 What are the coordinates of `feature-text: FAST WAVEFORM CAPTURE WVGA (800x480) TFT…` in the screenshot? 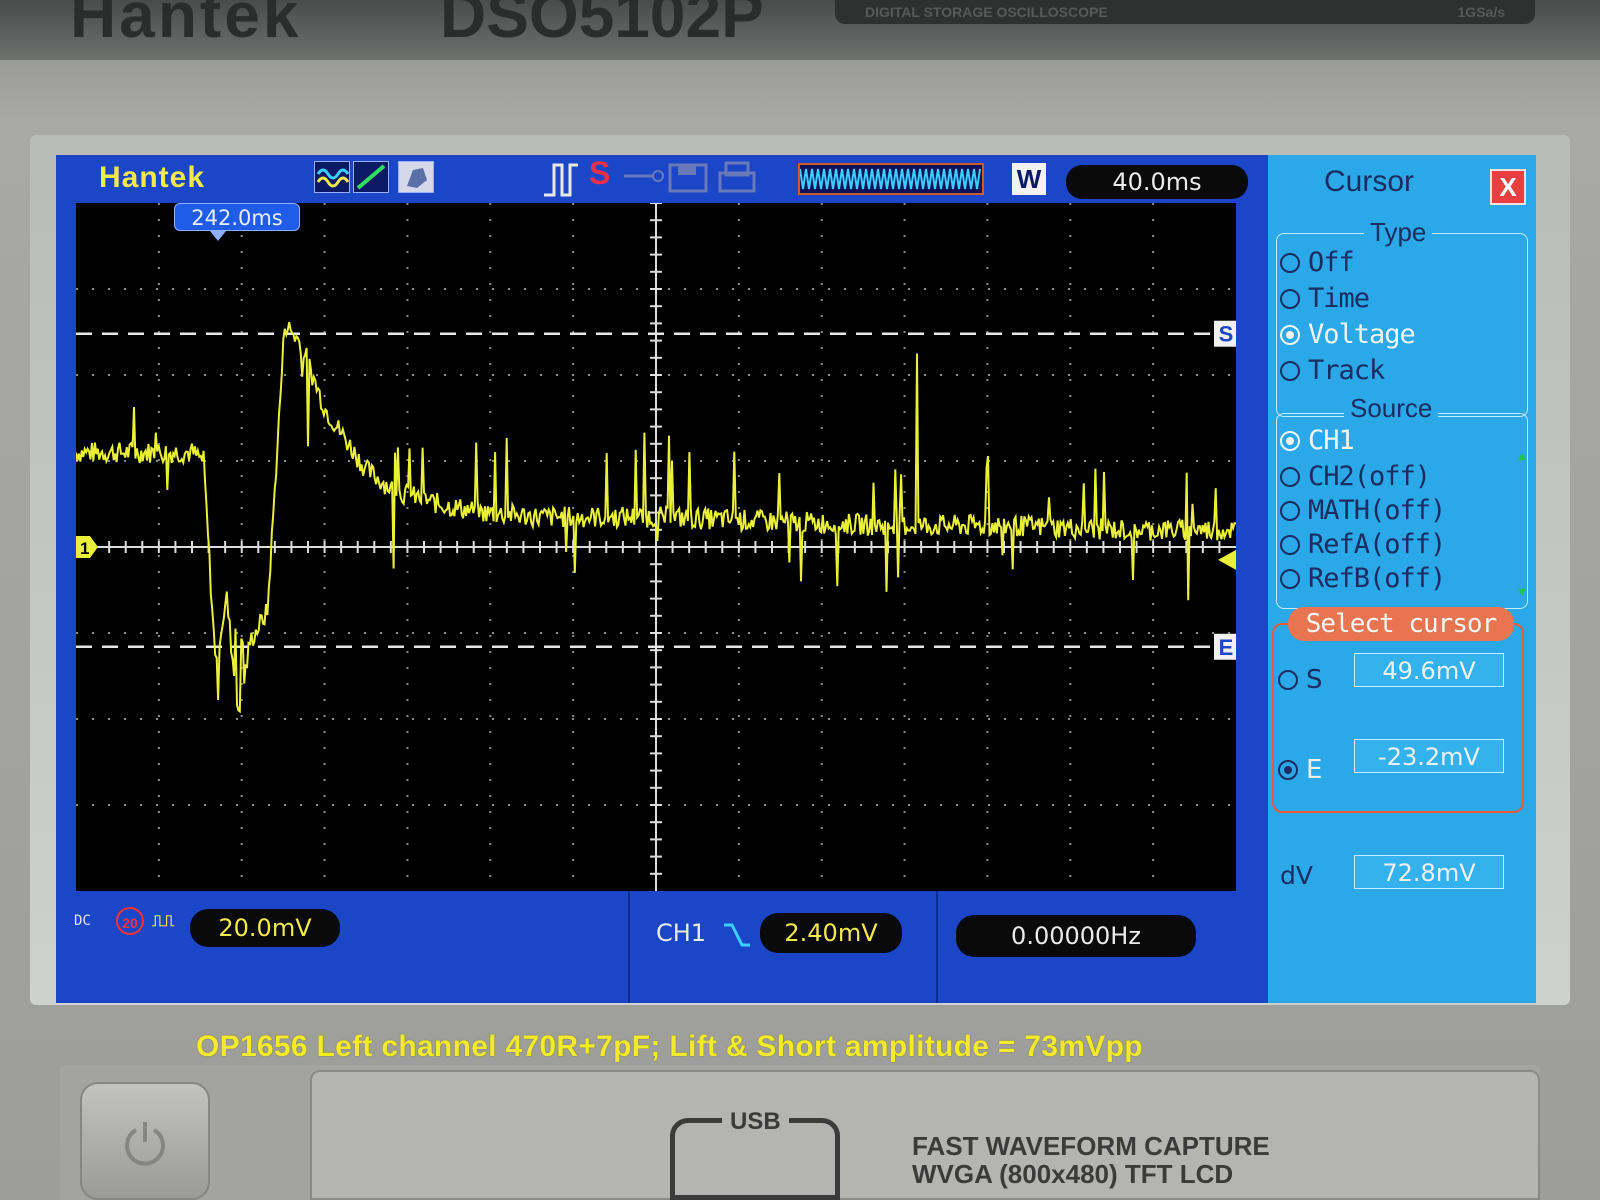 It's located at (1091, 1160).